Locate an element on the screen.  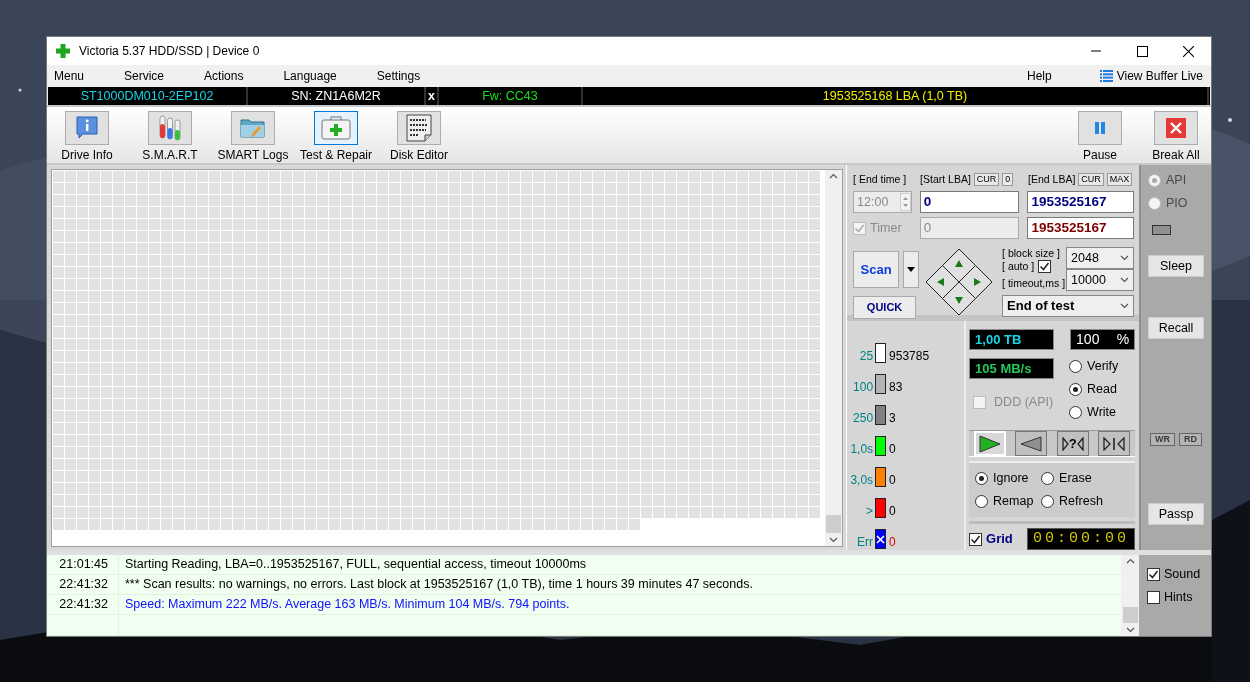
legend-label: 1,0s is located at coordinates (861, 448).